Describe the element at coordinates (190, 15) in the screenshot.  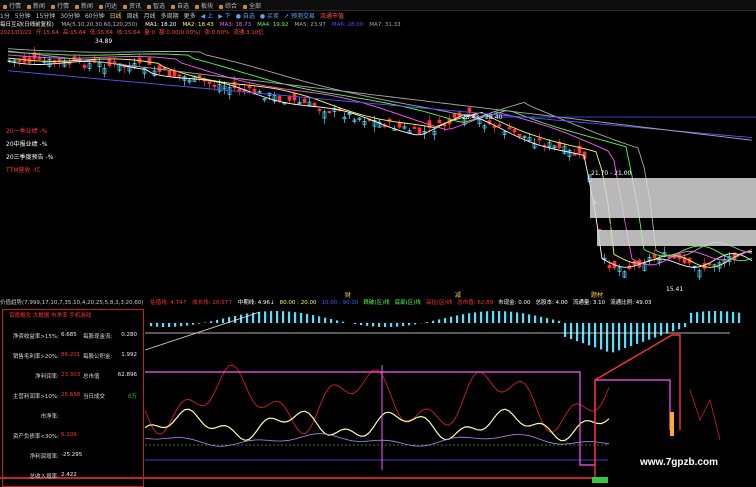
I see `period-tab: 更多` at that location.